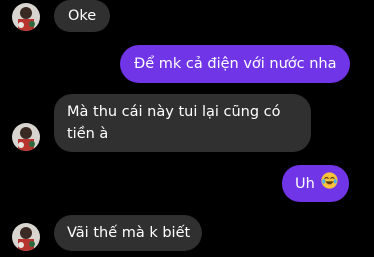  What do you see at coordinates (88, 134) in the screenshot?
I see `message-text-line: tiền à` at bounding box center [88, 134].